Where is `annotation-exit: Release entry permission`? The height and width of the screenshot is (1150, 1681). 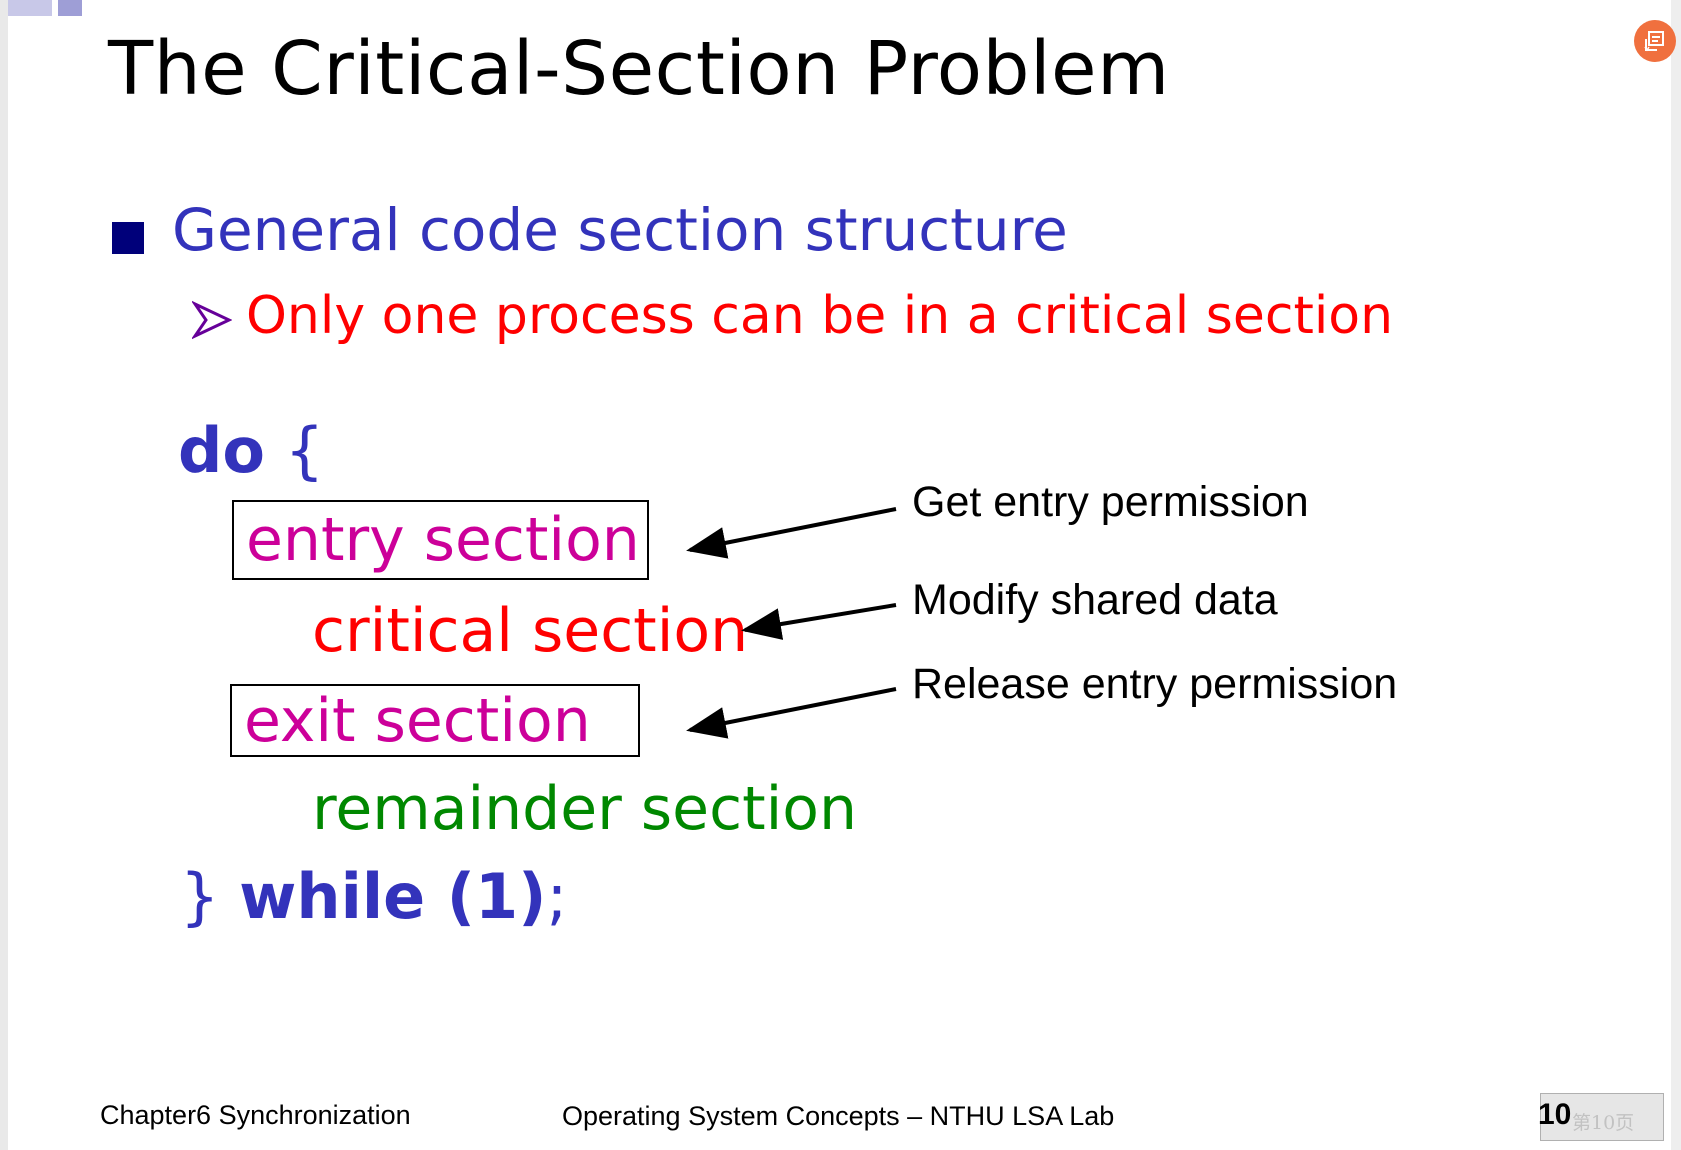
annotation-exit: Release entry permission is located at coordinates (1155, 684).